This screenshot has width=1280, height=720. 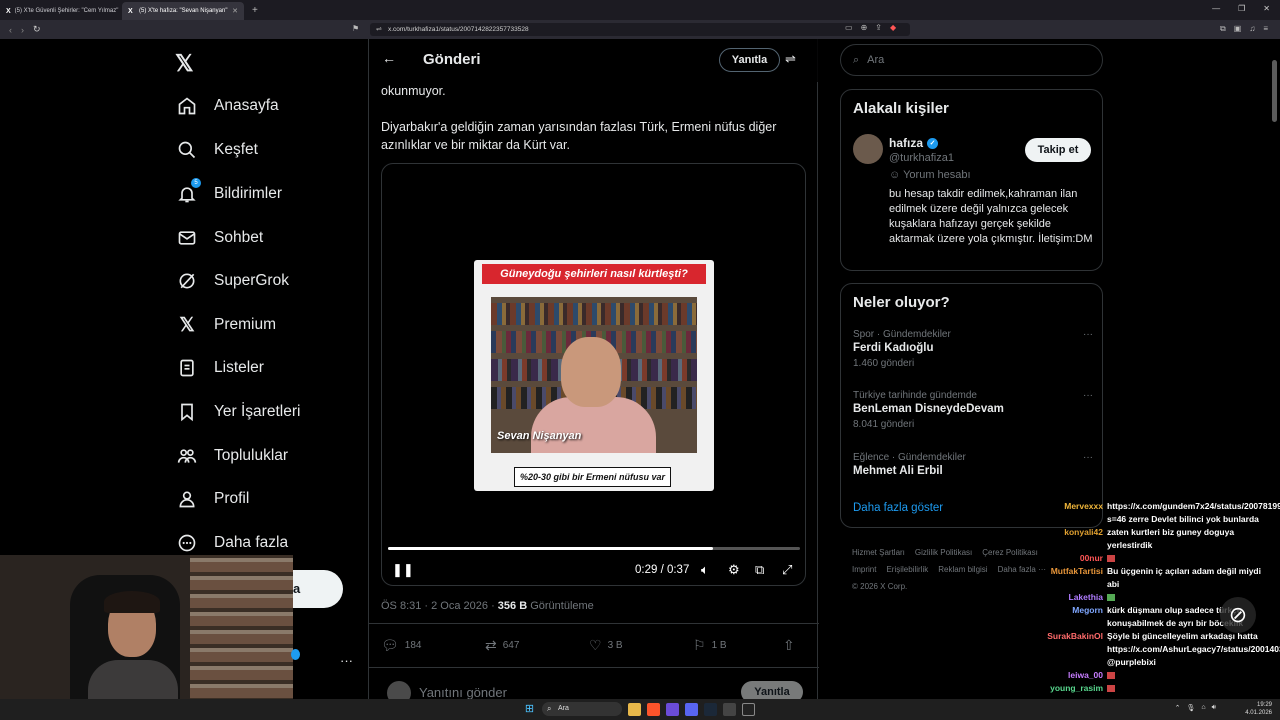 What do you see at coordinates (705, 570) in the screenshot?
I see `volume-icon: 🔈︎` at bounding box center [705, 570].